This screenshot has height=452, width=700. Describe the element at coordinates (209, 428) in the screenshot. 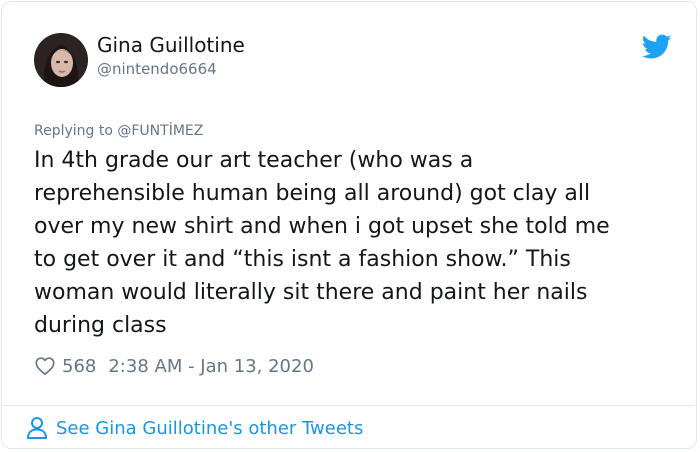

I see `see-other-tweets-label: See Gina Guillotine's other Tweets` at that location.